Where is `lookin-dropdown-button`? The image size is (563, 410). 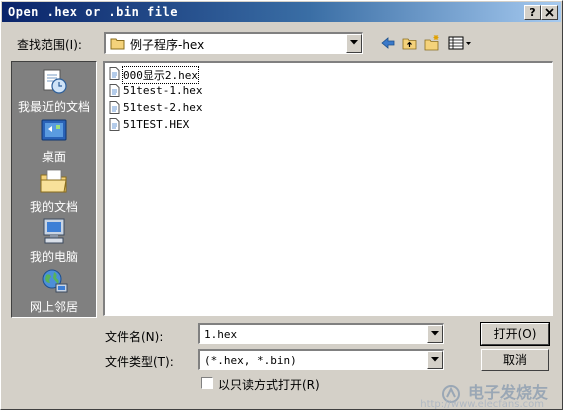
lookin-dropdown-button is located at coordinates (354, 43).